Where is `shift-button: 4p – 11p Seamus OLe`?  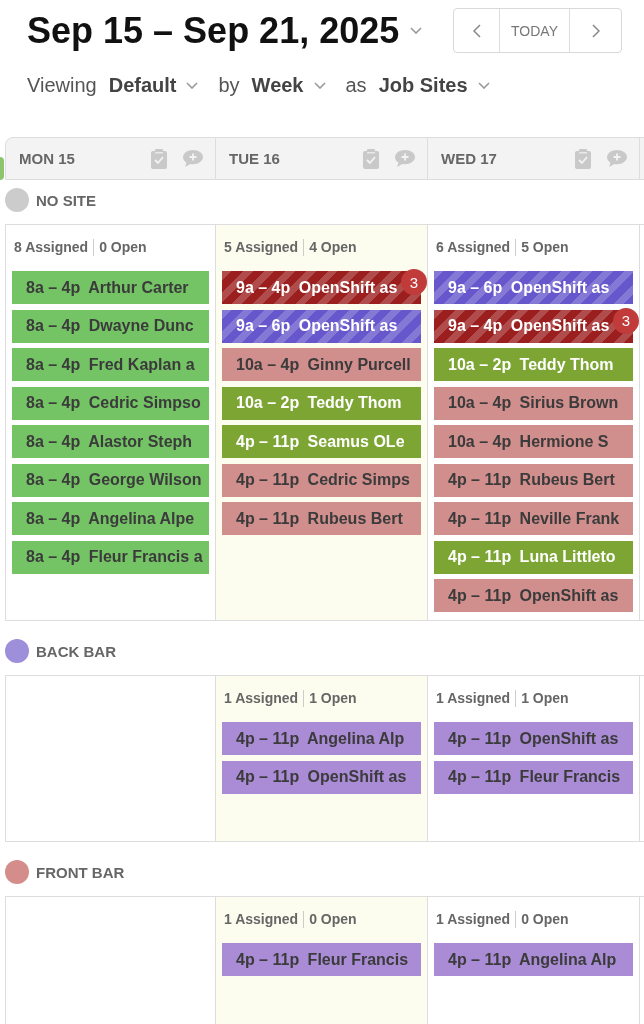 shift-button: 4p – 11p Seamus OLe is located at coordinates (321, 441).